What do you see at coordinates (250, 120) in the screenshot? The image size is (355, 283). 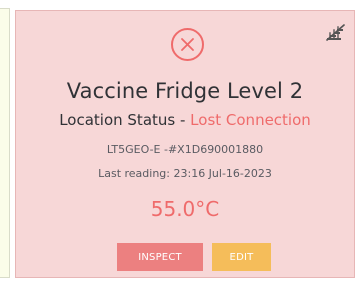 I see `location-status-value: Lost Connection` at bounding box center [250, 120].